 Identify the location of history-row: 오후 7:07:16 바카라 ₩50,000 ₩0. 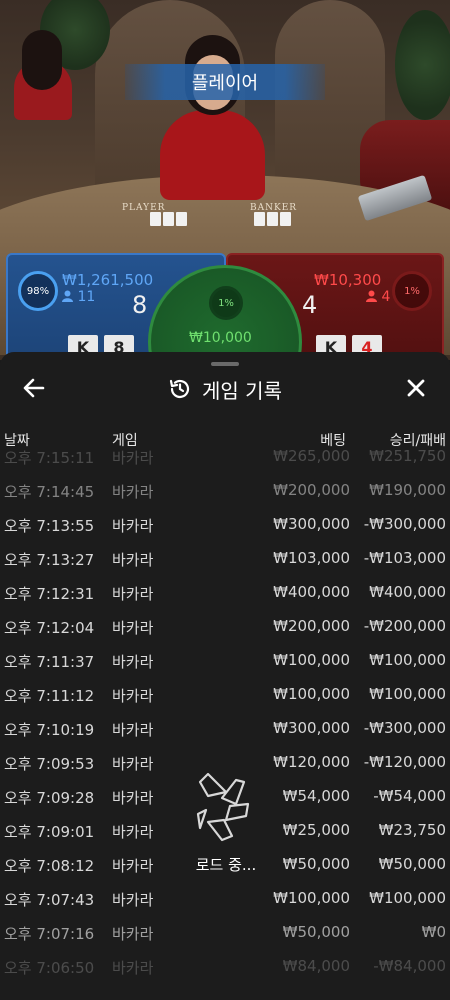
(225, 933).